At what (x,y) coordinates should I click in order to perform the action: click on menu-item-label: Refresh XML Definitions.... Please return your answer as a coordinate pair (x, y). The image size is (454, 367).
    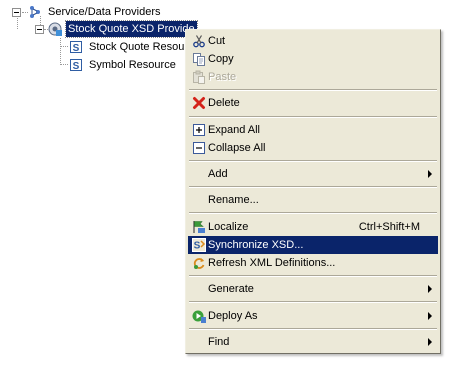
    Looking at the image, I should click on (272, 263).